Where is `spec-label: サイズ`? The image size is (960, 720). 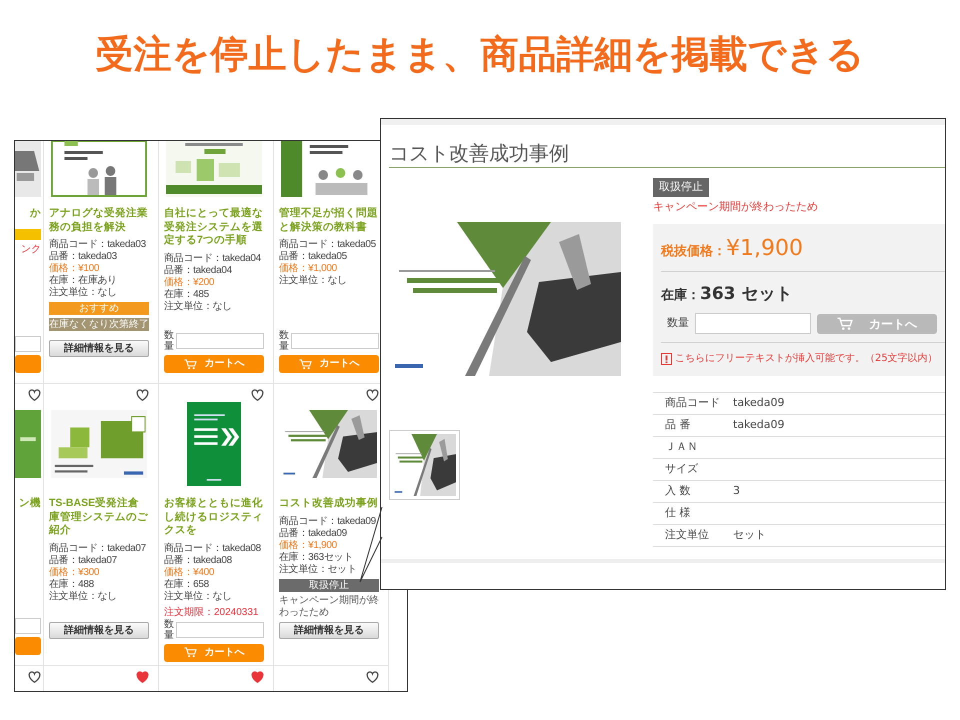
spec-label: サイズ is located at coordinates (681, 469).